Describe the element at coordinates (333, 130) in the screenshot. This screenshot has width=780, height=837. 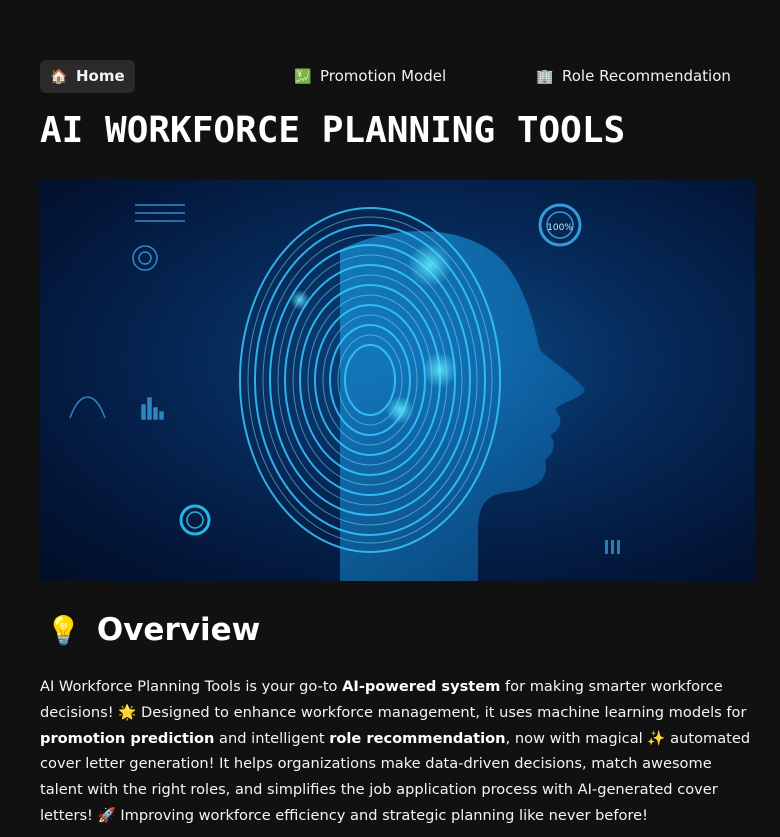
I see `page-title: AI WORKFORCE PLANNING TOOLS` at that location.